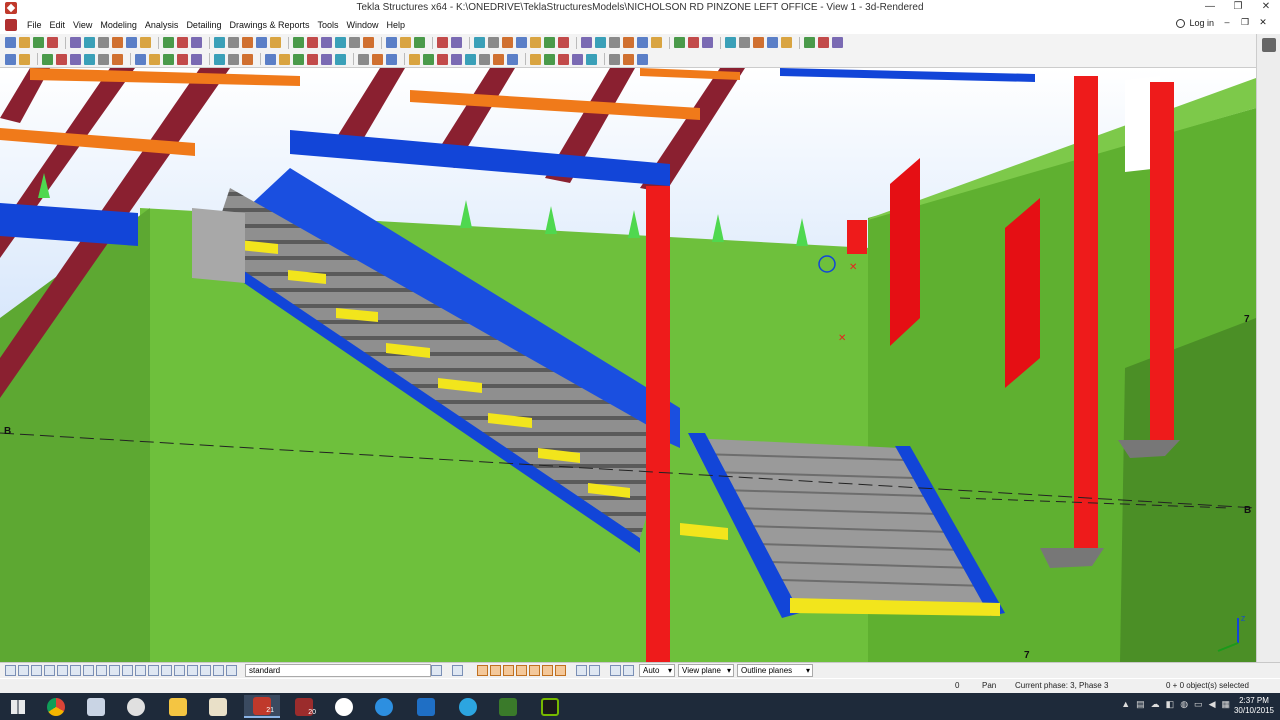 Image resolution: width=1280 pixels, height=720 pixels. What do you see at coordinates (56, 706) in the screenshot?
I see `taskbar-chrome` at bounding box center [56, 706].